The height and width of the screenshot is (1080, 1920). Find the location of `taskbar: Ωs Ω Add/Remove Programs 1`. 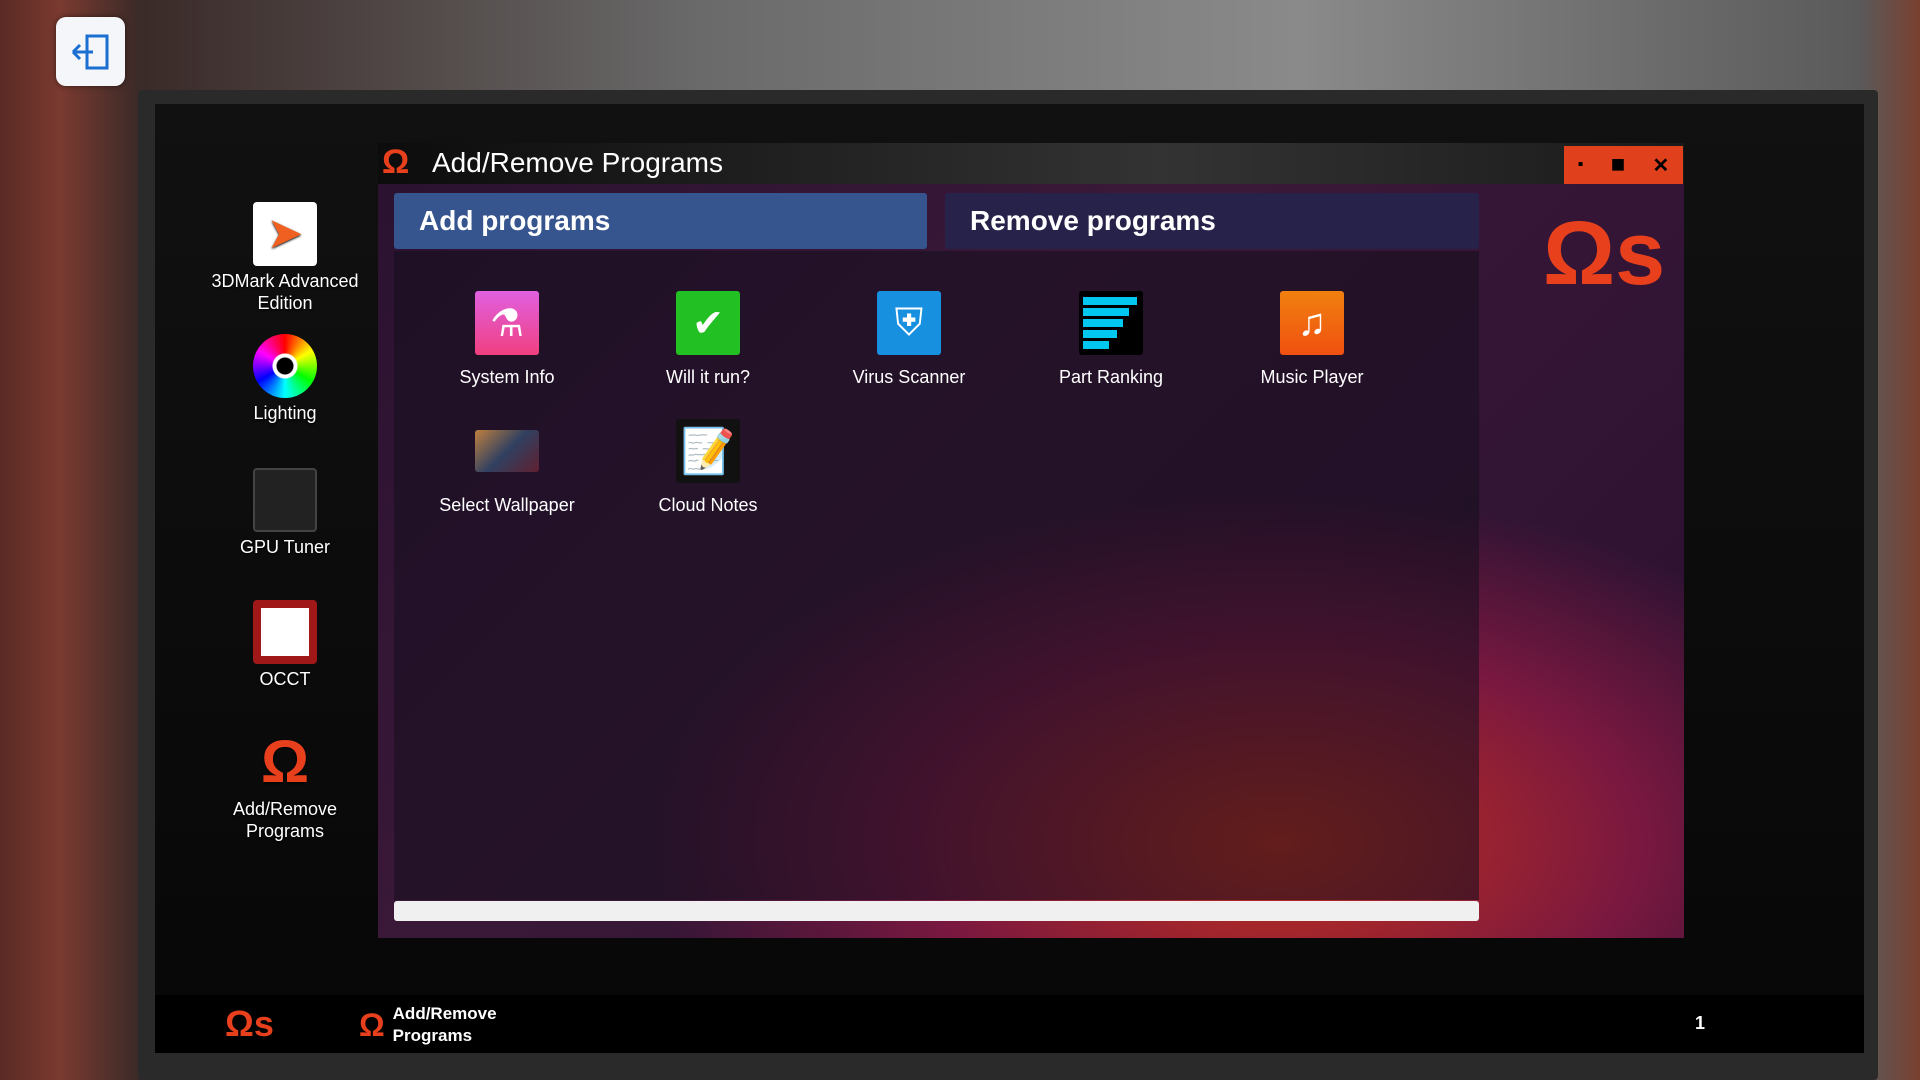

taskbar: Ωs Ω Add/Remove Programs 1 is located at coordinates (1009, 1024).